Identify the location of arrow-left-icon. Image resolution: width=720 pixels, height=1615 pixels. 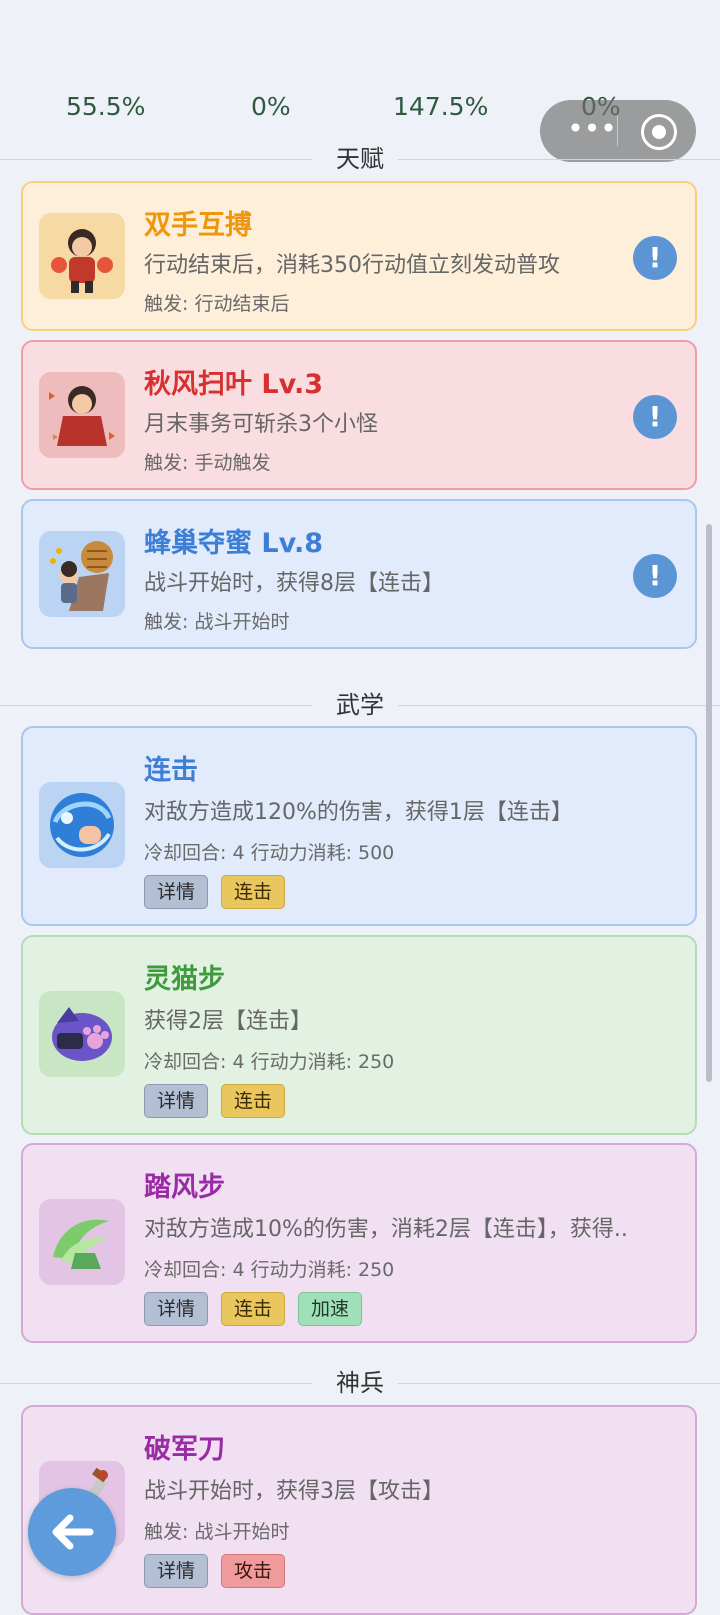
(73, 1532).